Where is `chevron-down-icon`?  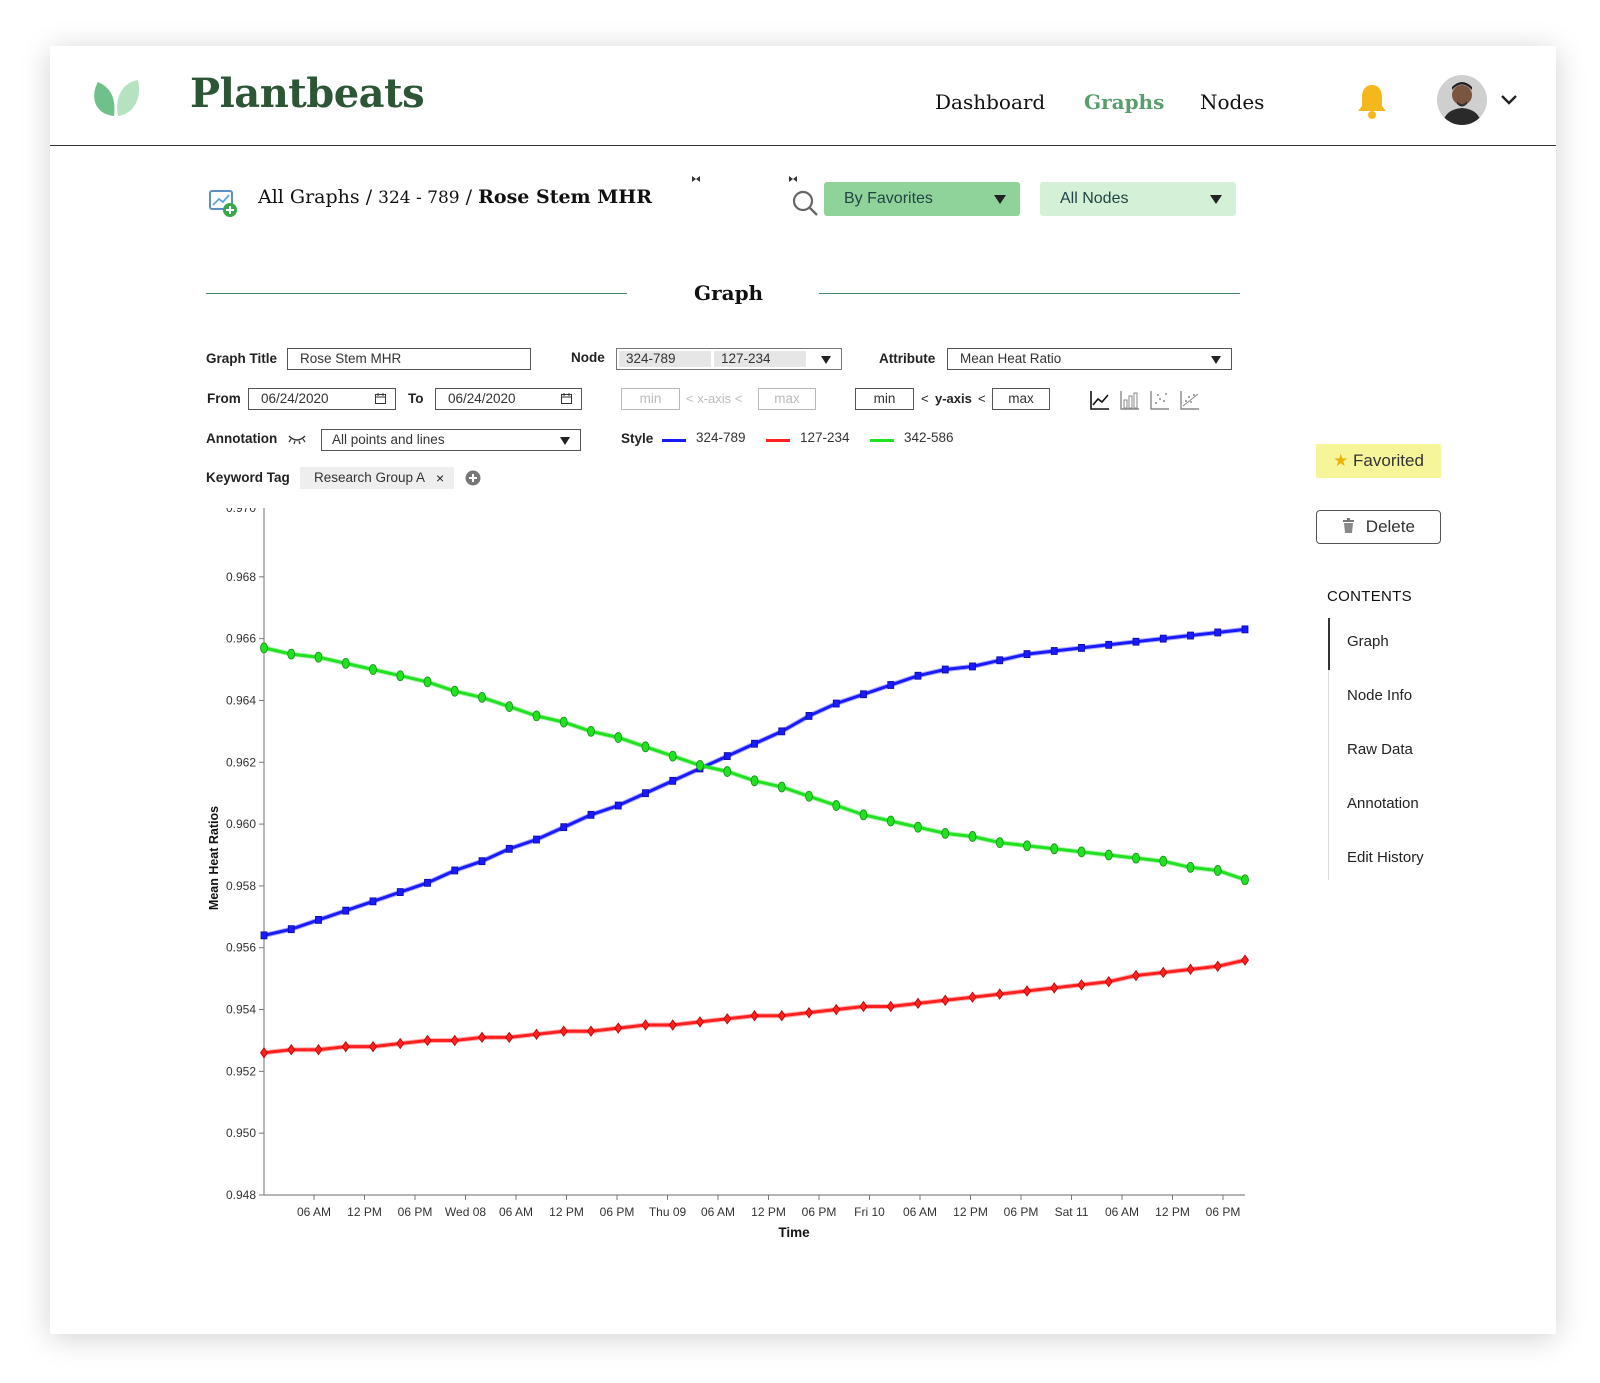 chevron-down-icon is located at coordinates (1509, 99).